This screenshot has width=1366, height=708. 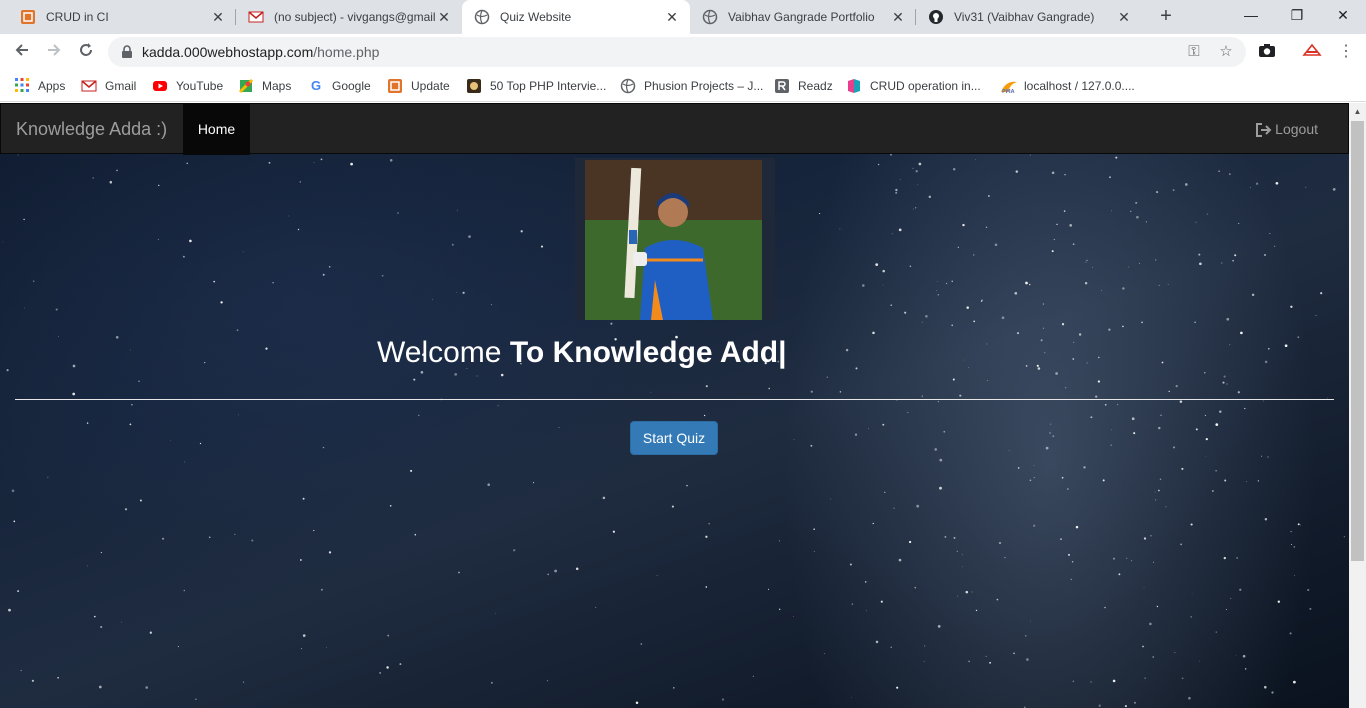 I want to click on bookmark-readz: Readz, so click(x=803, y=86).